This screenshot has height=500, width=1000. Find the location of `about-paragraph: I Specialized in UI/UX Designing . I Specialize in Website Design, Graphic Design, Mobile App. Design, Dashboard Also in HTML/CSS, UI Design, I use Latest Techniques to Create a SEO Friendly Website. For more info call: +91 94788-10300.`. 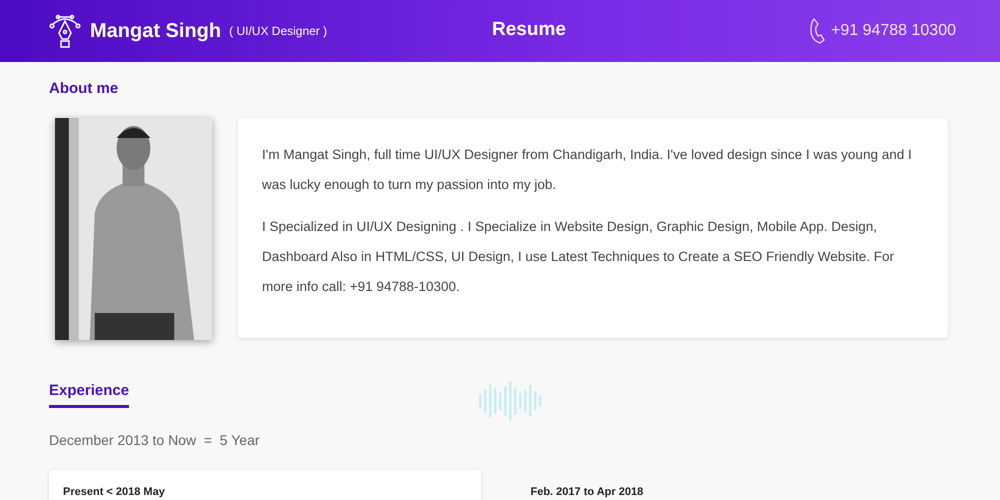

about-paragraph: I Specialized in UI/UX Designing . I Specialize in Website Design, Graphic Design, Mobile App. Design, Dashboard Also in HTML/CSS, UI Design, I use Latest Techniques to Create a SEO Friendly Website. For more info call: +91 94788-10300. is located at coordinates (579, 257).